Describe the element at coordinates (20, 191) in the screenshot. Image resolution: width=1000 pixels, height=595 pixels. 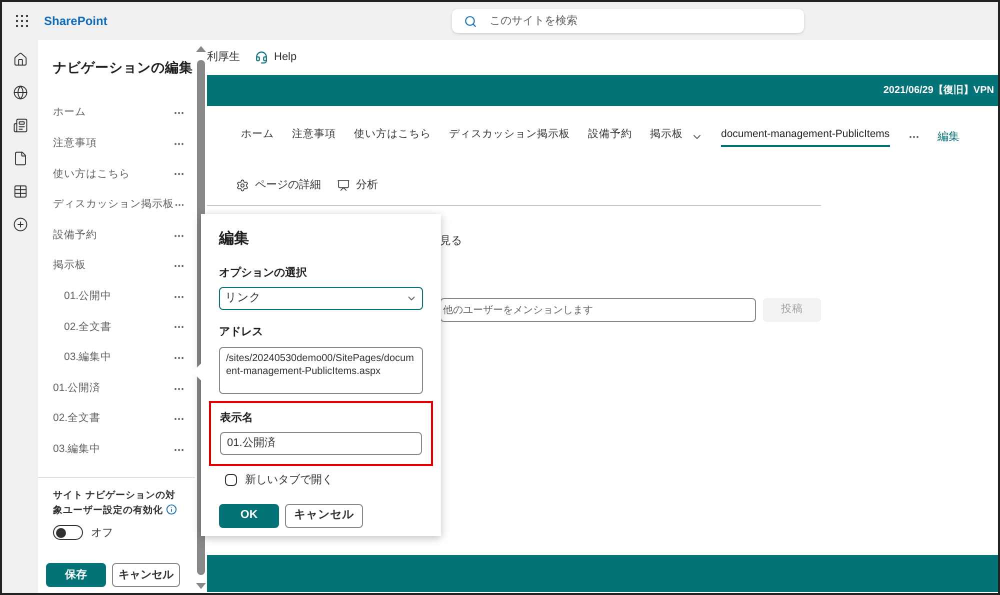
I see `list-icon` at that location.